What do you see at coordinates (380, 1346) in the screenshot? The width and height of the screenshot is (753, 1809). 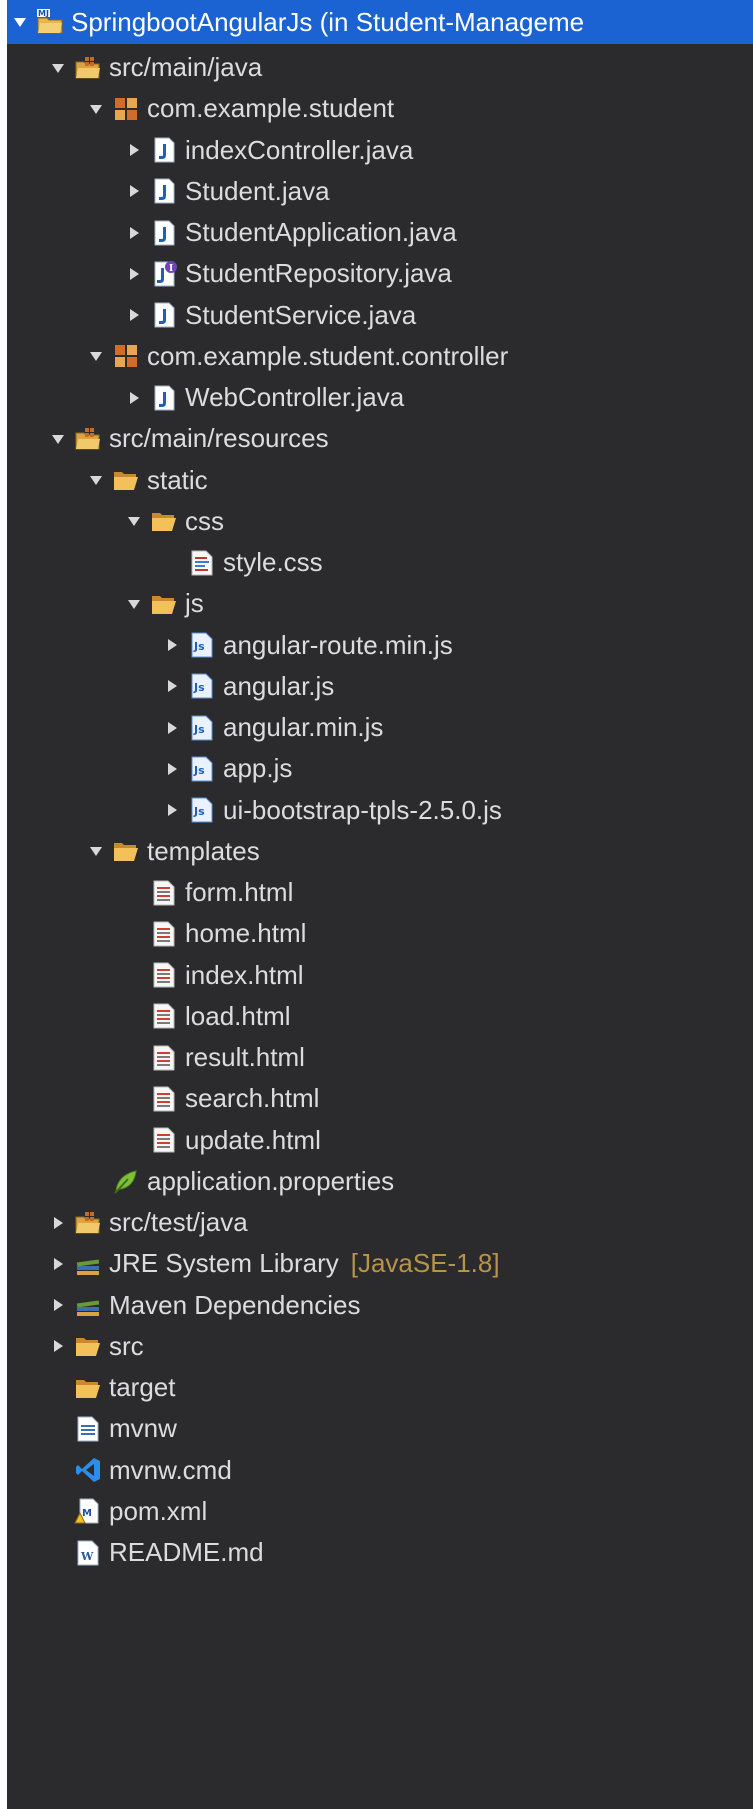 I see `tree-item-src: src` at bounding box center [380, 1346].